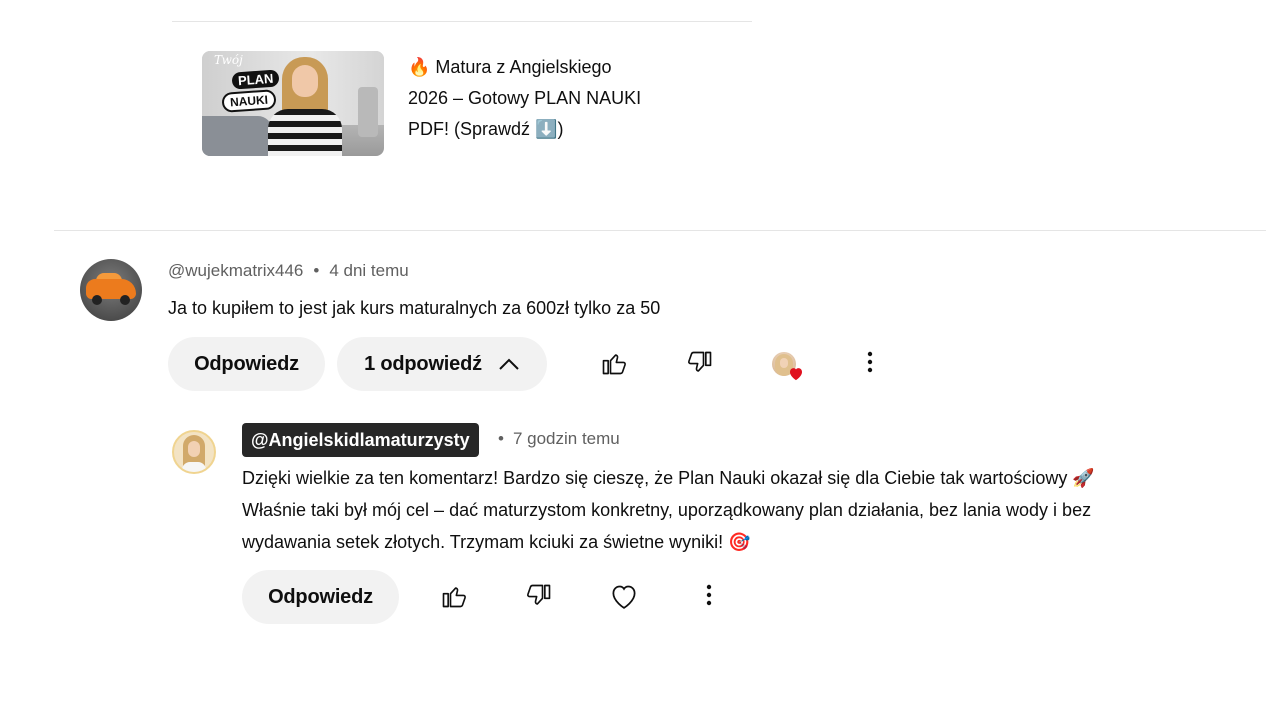 The width and height of the screenshot is (1280, 720). I want to click on thumbnail-text: Twój, so click(228, 60).